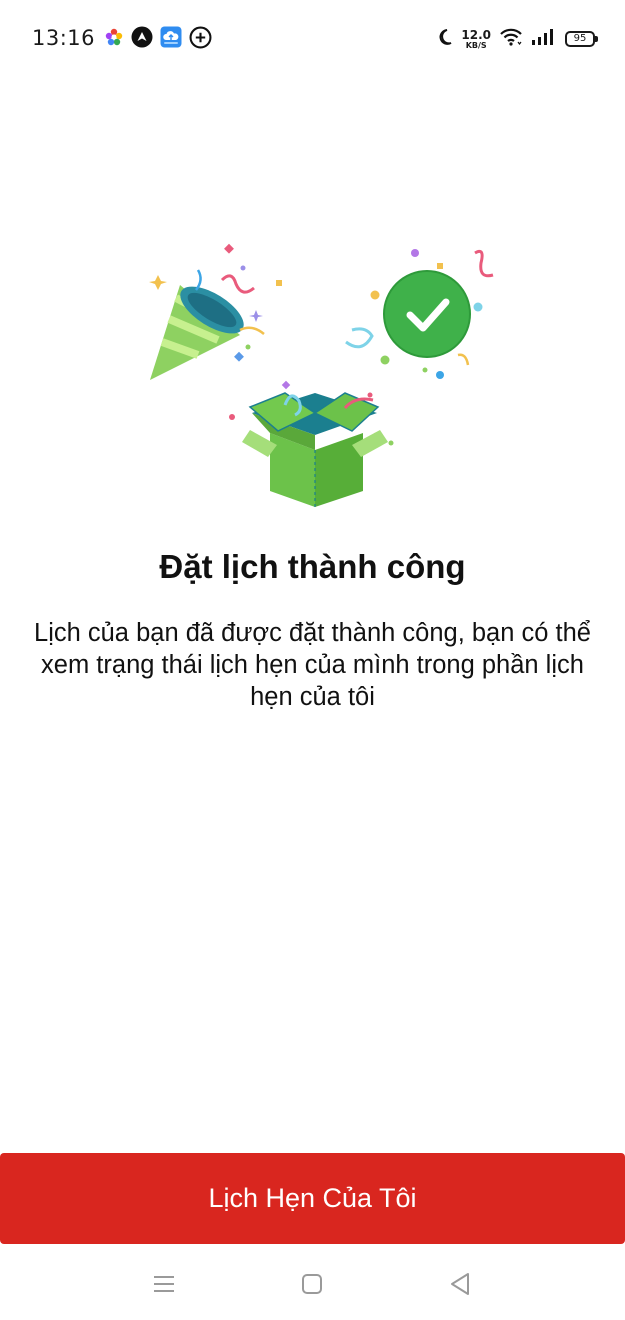  I want to click on moon-icon, so click(445, 39).